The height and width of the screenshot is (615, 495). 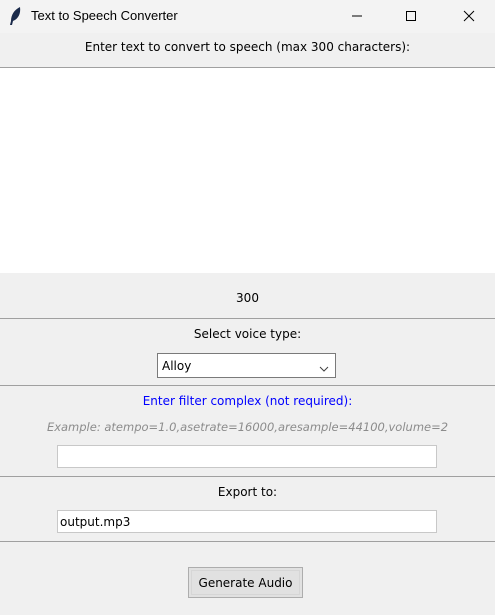 I want to click on voice-type-dropdown: Alloy, so click(x=246, y=365).